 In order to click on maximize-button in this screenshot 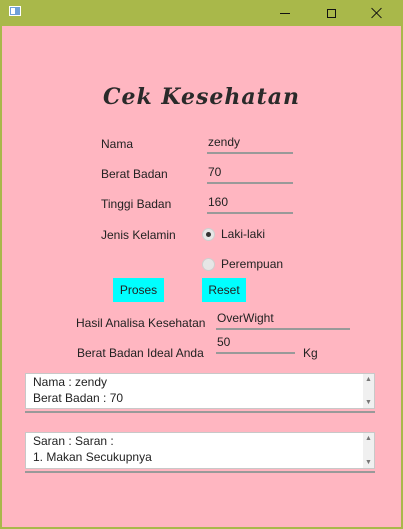, I will do `click(331, 13)`.